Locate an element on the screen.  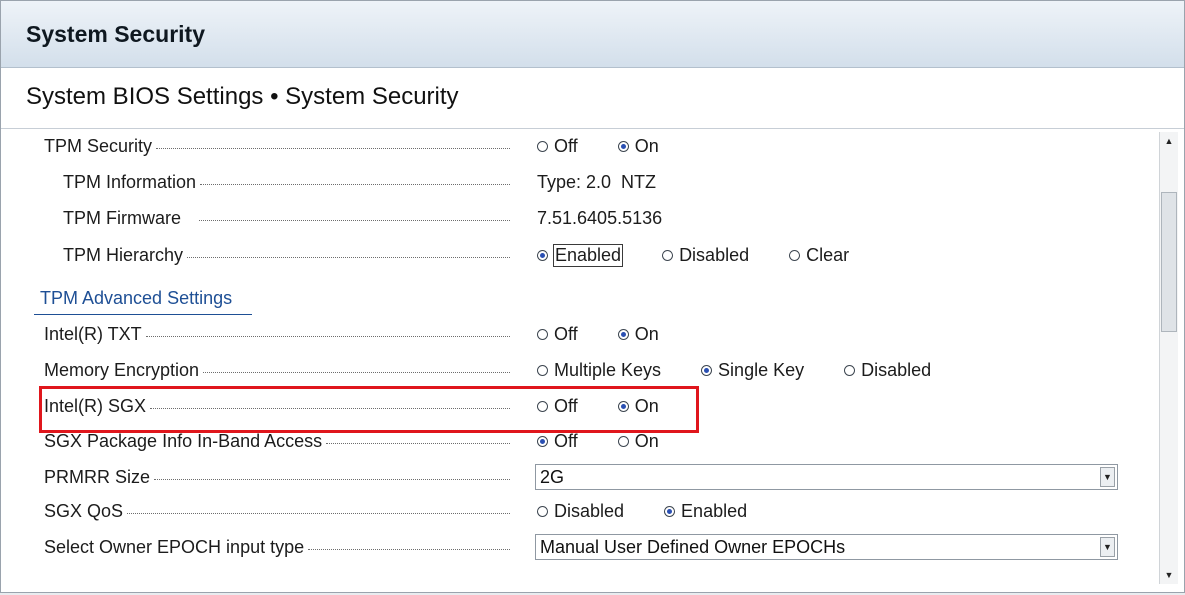
sgx-qos-label: SGX QoS is located at coordinates (86, 511).